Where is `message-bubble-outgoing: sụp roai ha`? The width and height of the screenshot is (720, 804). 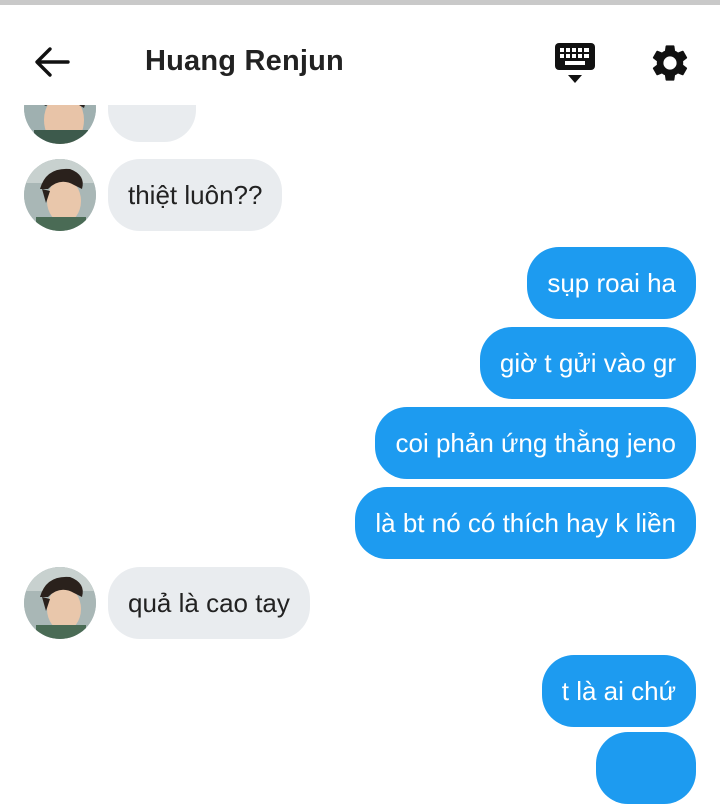
message-bubble-outgoing: sụp roai ha is located at coordinates (611, 283).